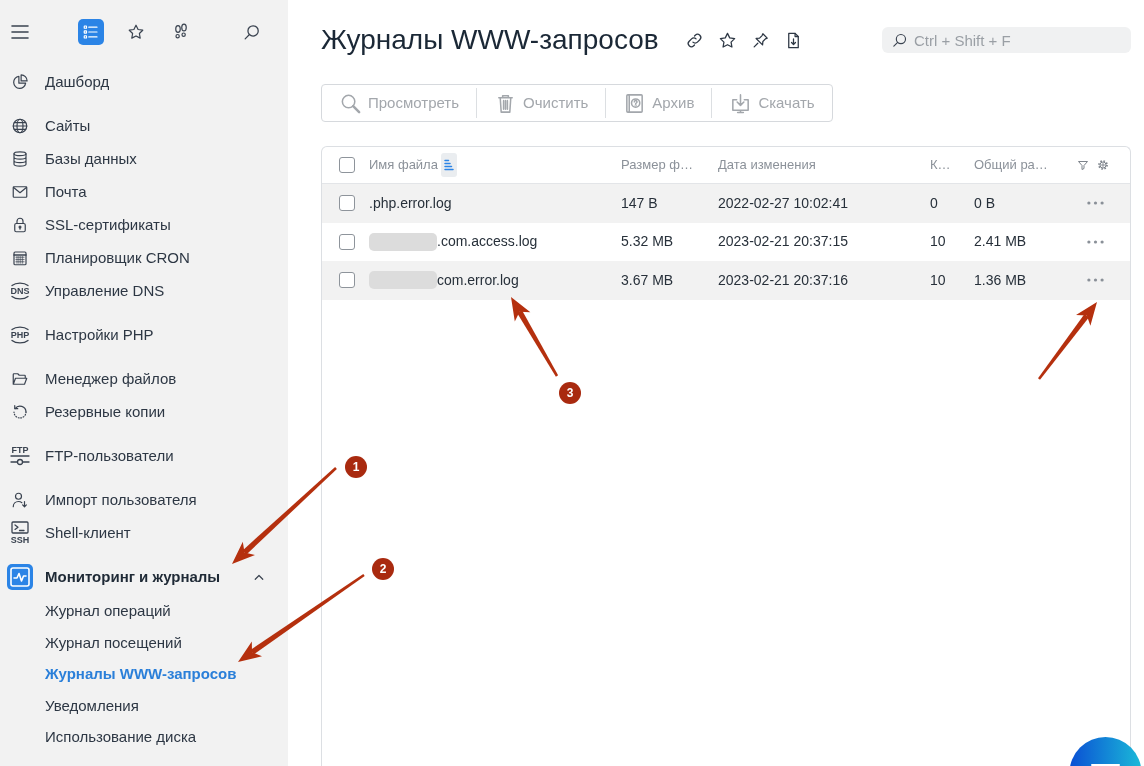  I want to click on file-size: 147 B, so click(640, 203).